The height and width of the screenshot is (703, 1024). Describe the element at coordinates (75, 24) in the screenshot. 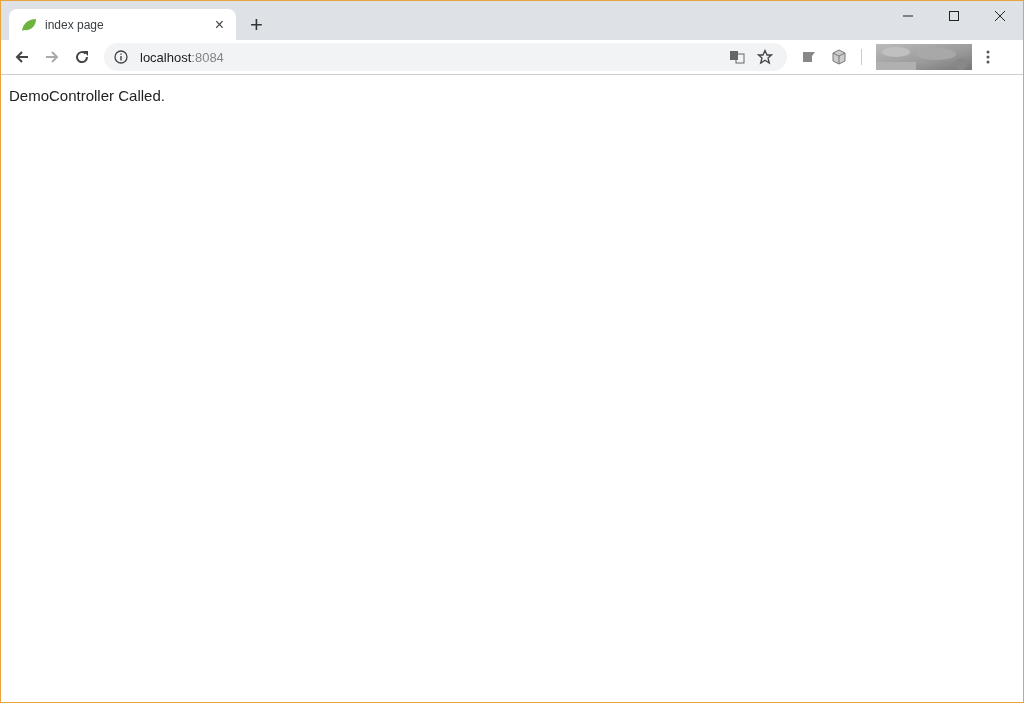

I see `tab-title: index page` at that location.